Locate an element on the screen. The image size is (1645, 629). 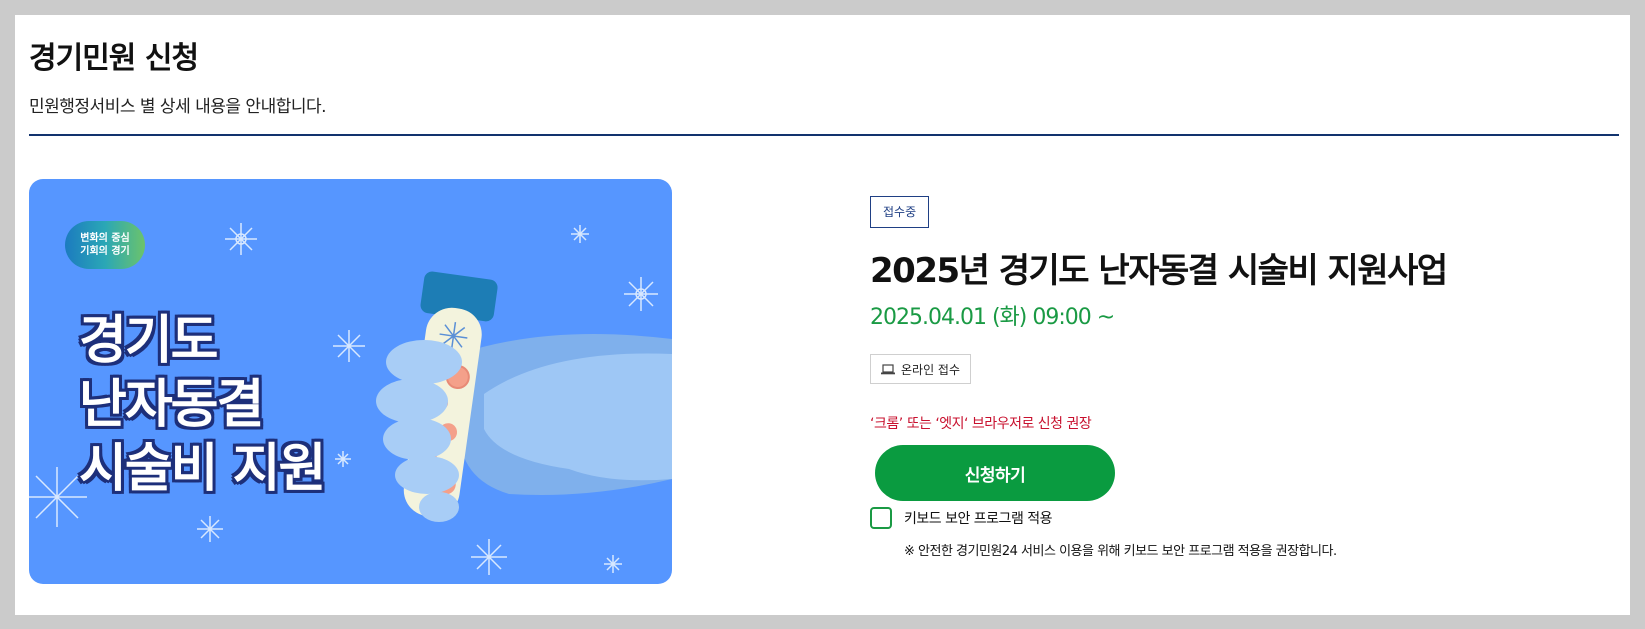
online-application-chip: 온라인 접수 is located at coordinates (921, 369).